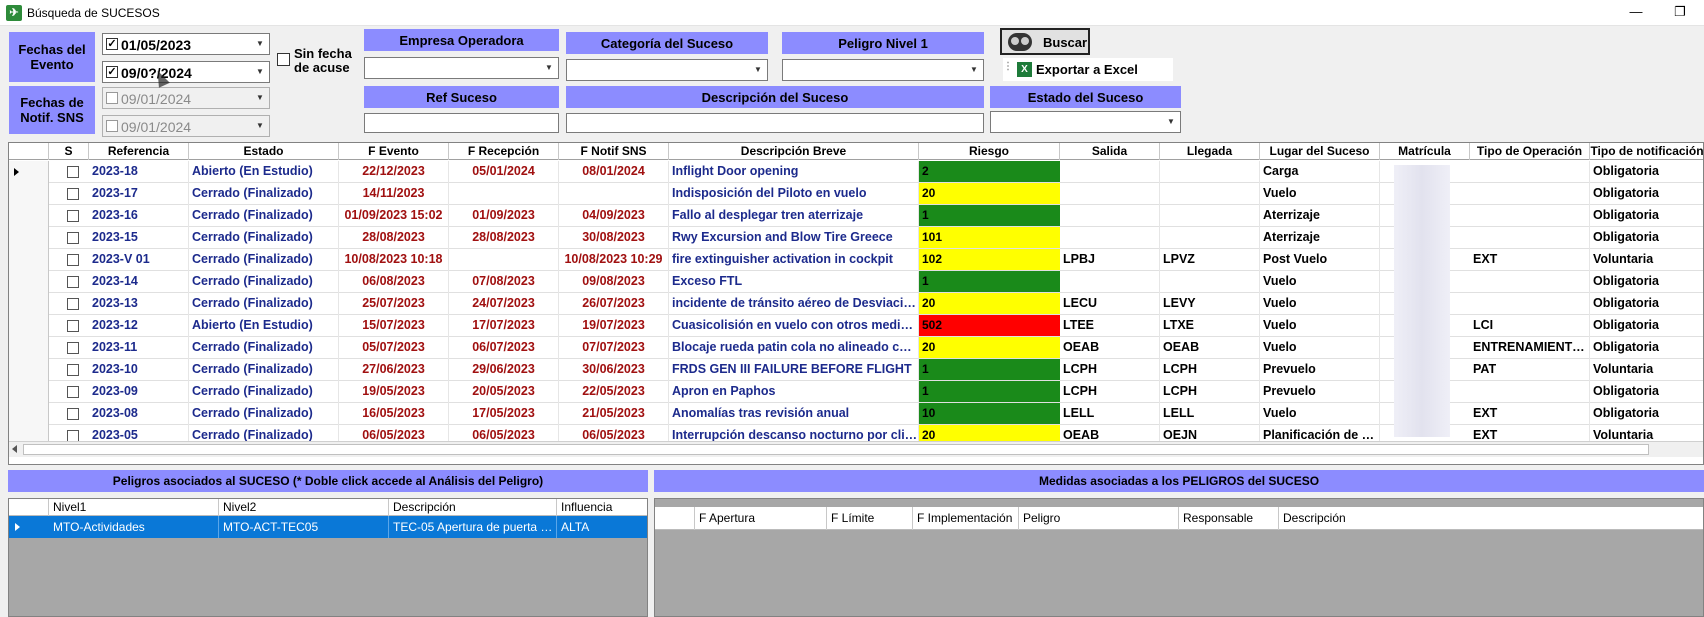  What do you see at coordinates (883, 70) in the screenshot?
I see `peligro-nivel1-select: ▼` at bounding box center [883, 70].